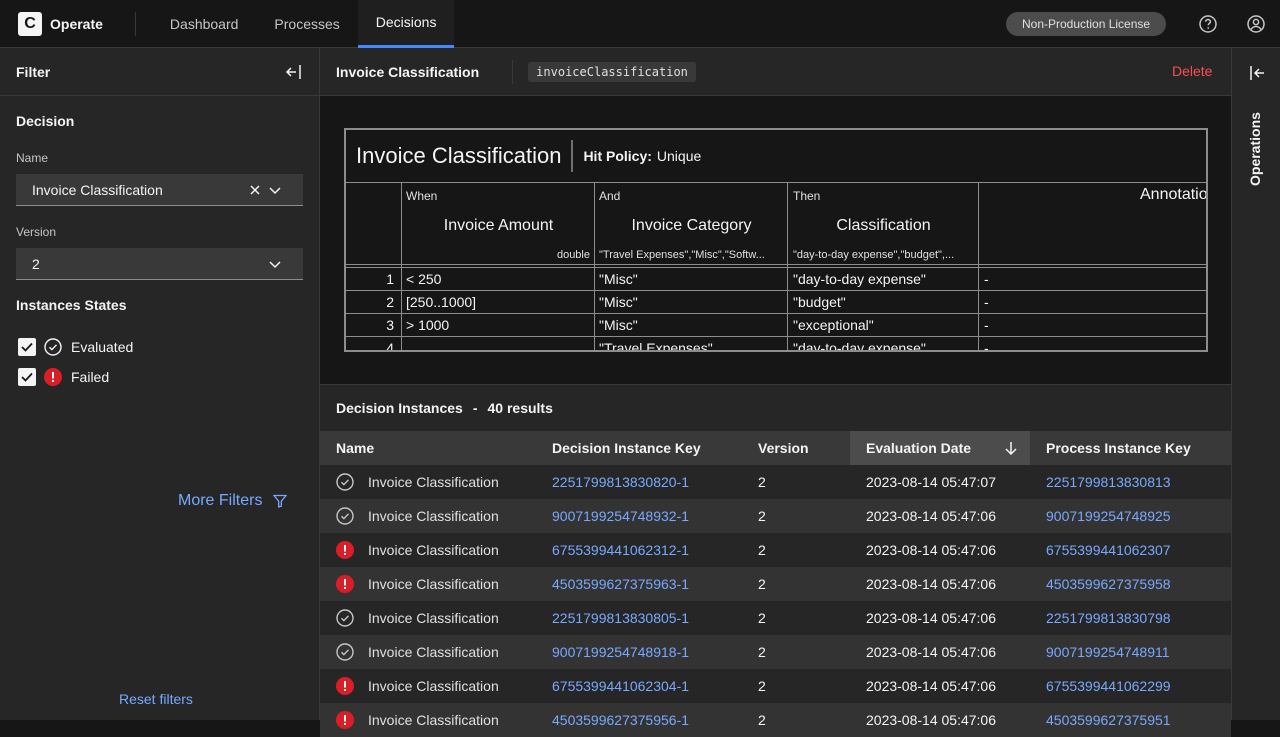  What do you see at coordinates (679, 156) in the screenshot?
I see `hit-policy-value: Unique` at bounding box center [679, 156].